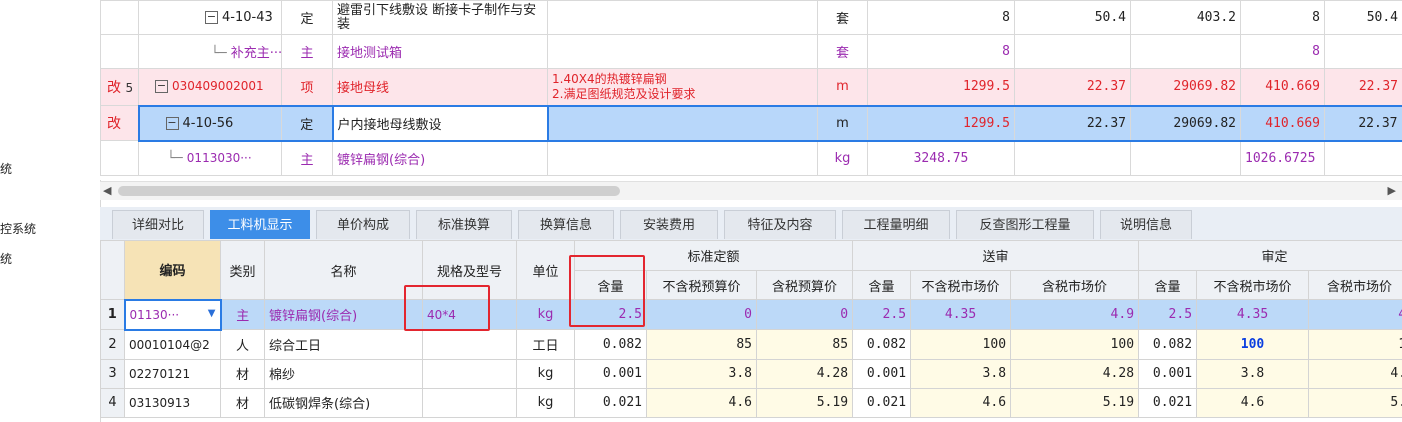  What do you see at coordinates (1075, 402) in the screenshot?
I see `value-cell: 5.19` at bounding box center [1075, 402].